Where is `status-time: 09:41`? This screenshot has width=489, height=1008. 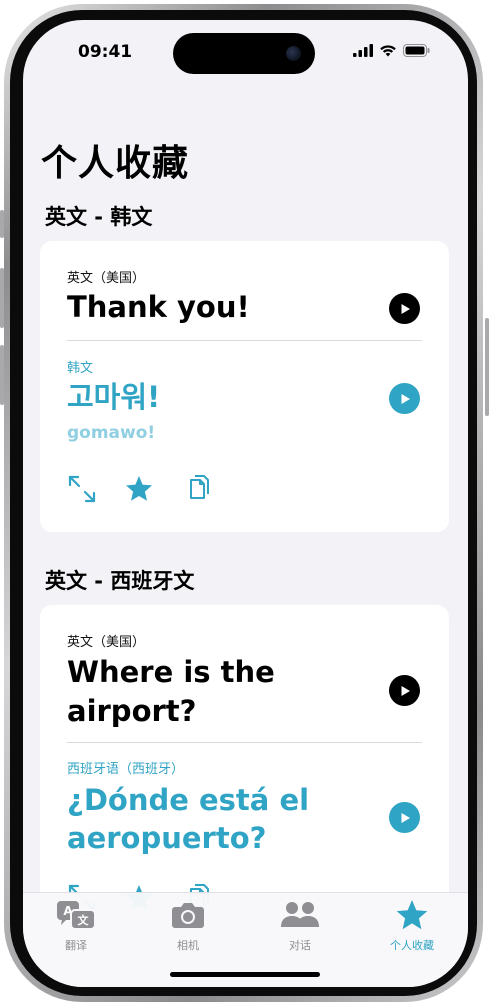 status-time: 09:41 is located at coordinates (105, 52).